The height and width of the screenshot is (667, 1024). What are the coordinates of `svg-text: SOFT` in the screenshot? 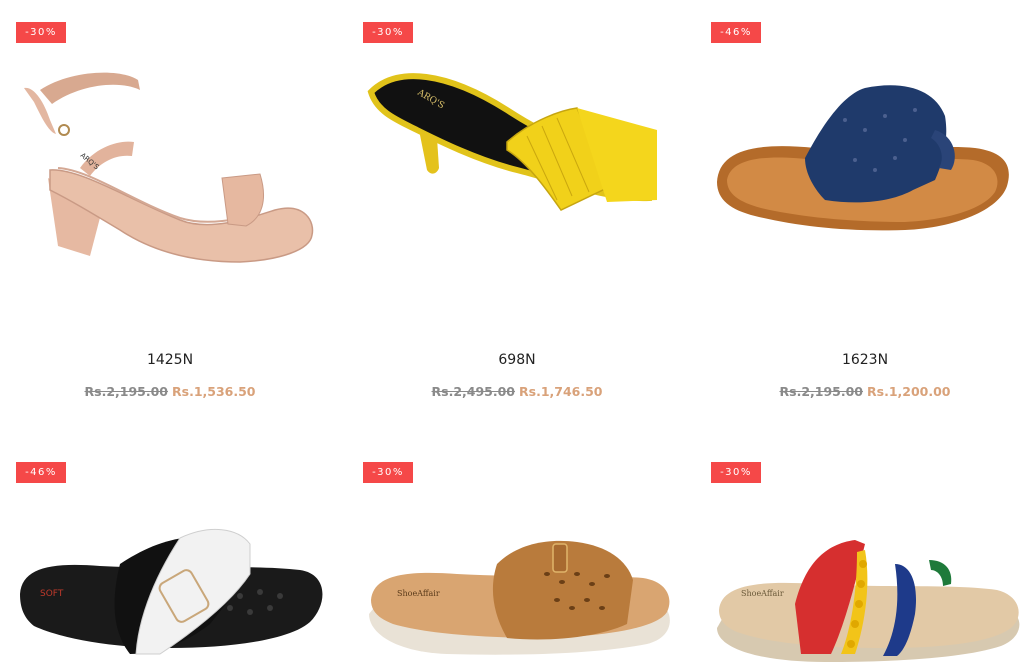 It's located at (52, 594).